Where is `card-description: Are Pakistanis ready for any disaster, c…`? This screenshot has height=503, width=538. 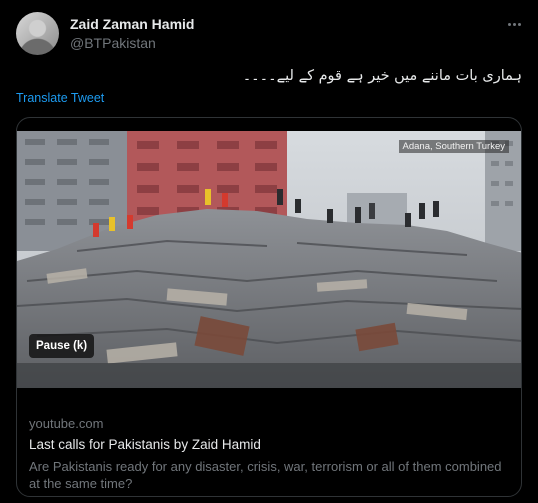 card-description: Are Pakistanis ready for any disaster, c… is located at coordinates (265, 475).